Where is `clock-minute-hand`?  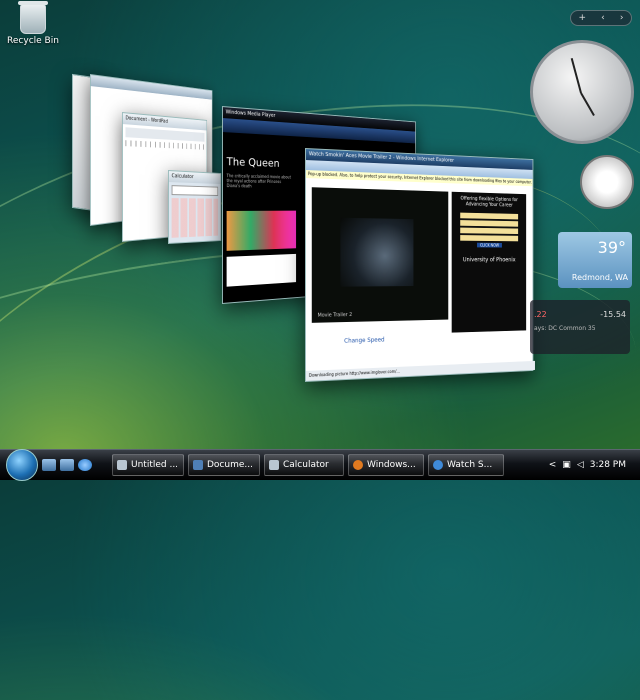
clock-minute-hand is located at coordinates (576, 75).